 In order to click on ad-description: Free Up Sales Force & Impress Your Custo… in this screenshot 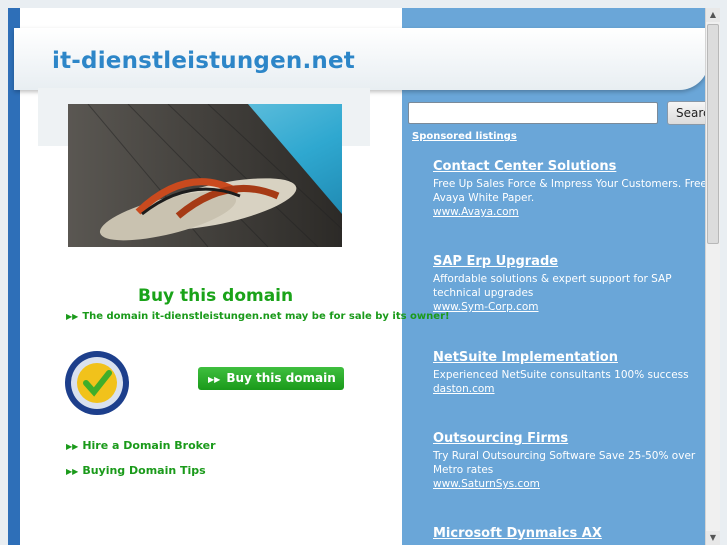, I will do `click(570, 191)`.